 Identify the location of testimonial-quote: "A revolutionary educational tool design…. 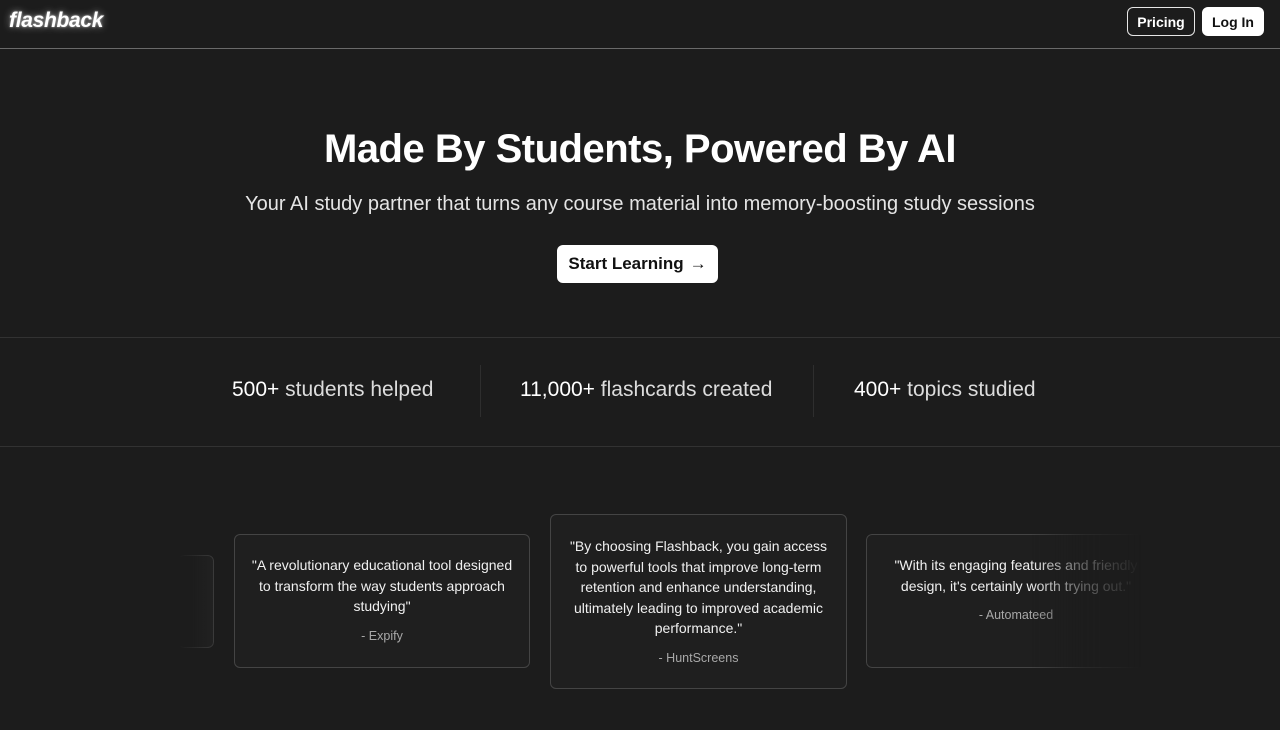
(382, 585).